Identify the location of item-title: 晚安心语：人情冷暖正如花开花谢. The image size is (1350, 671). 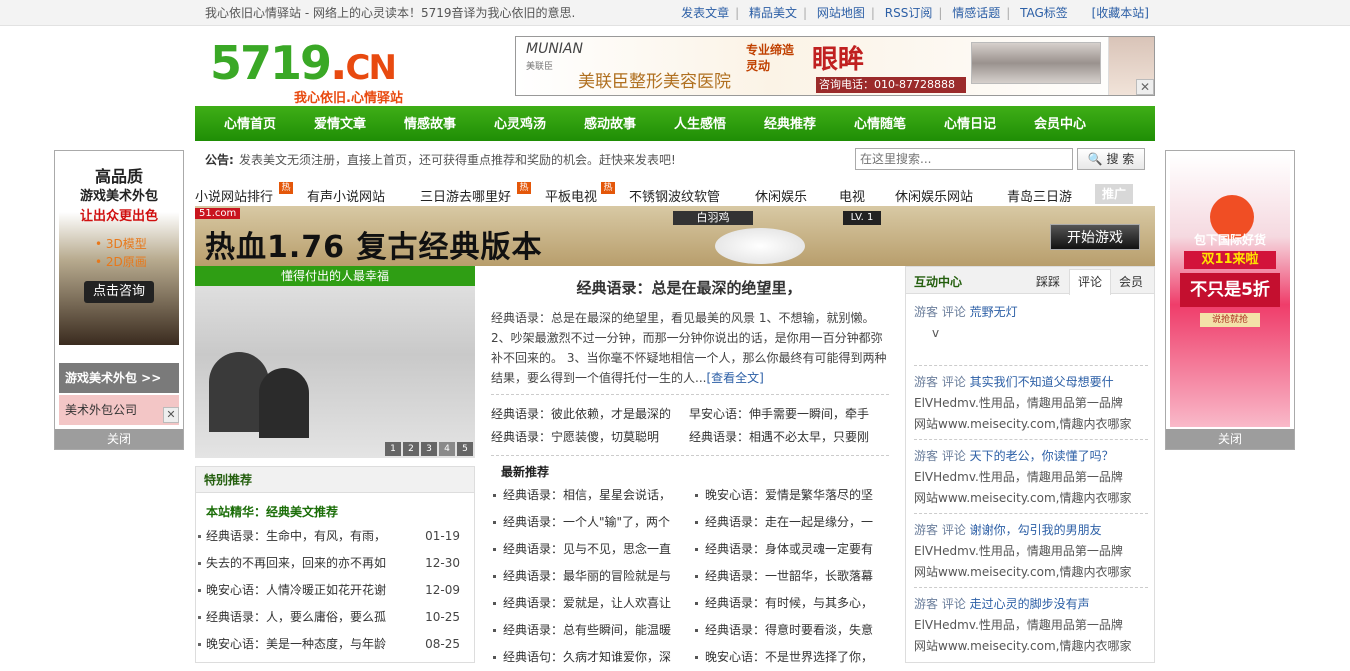
(296, 590).